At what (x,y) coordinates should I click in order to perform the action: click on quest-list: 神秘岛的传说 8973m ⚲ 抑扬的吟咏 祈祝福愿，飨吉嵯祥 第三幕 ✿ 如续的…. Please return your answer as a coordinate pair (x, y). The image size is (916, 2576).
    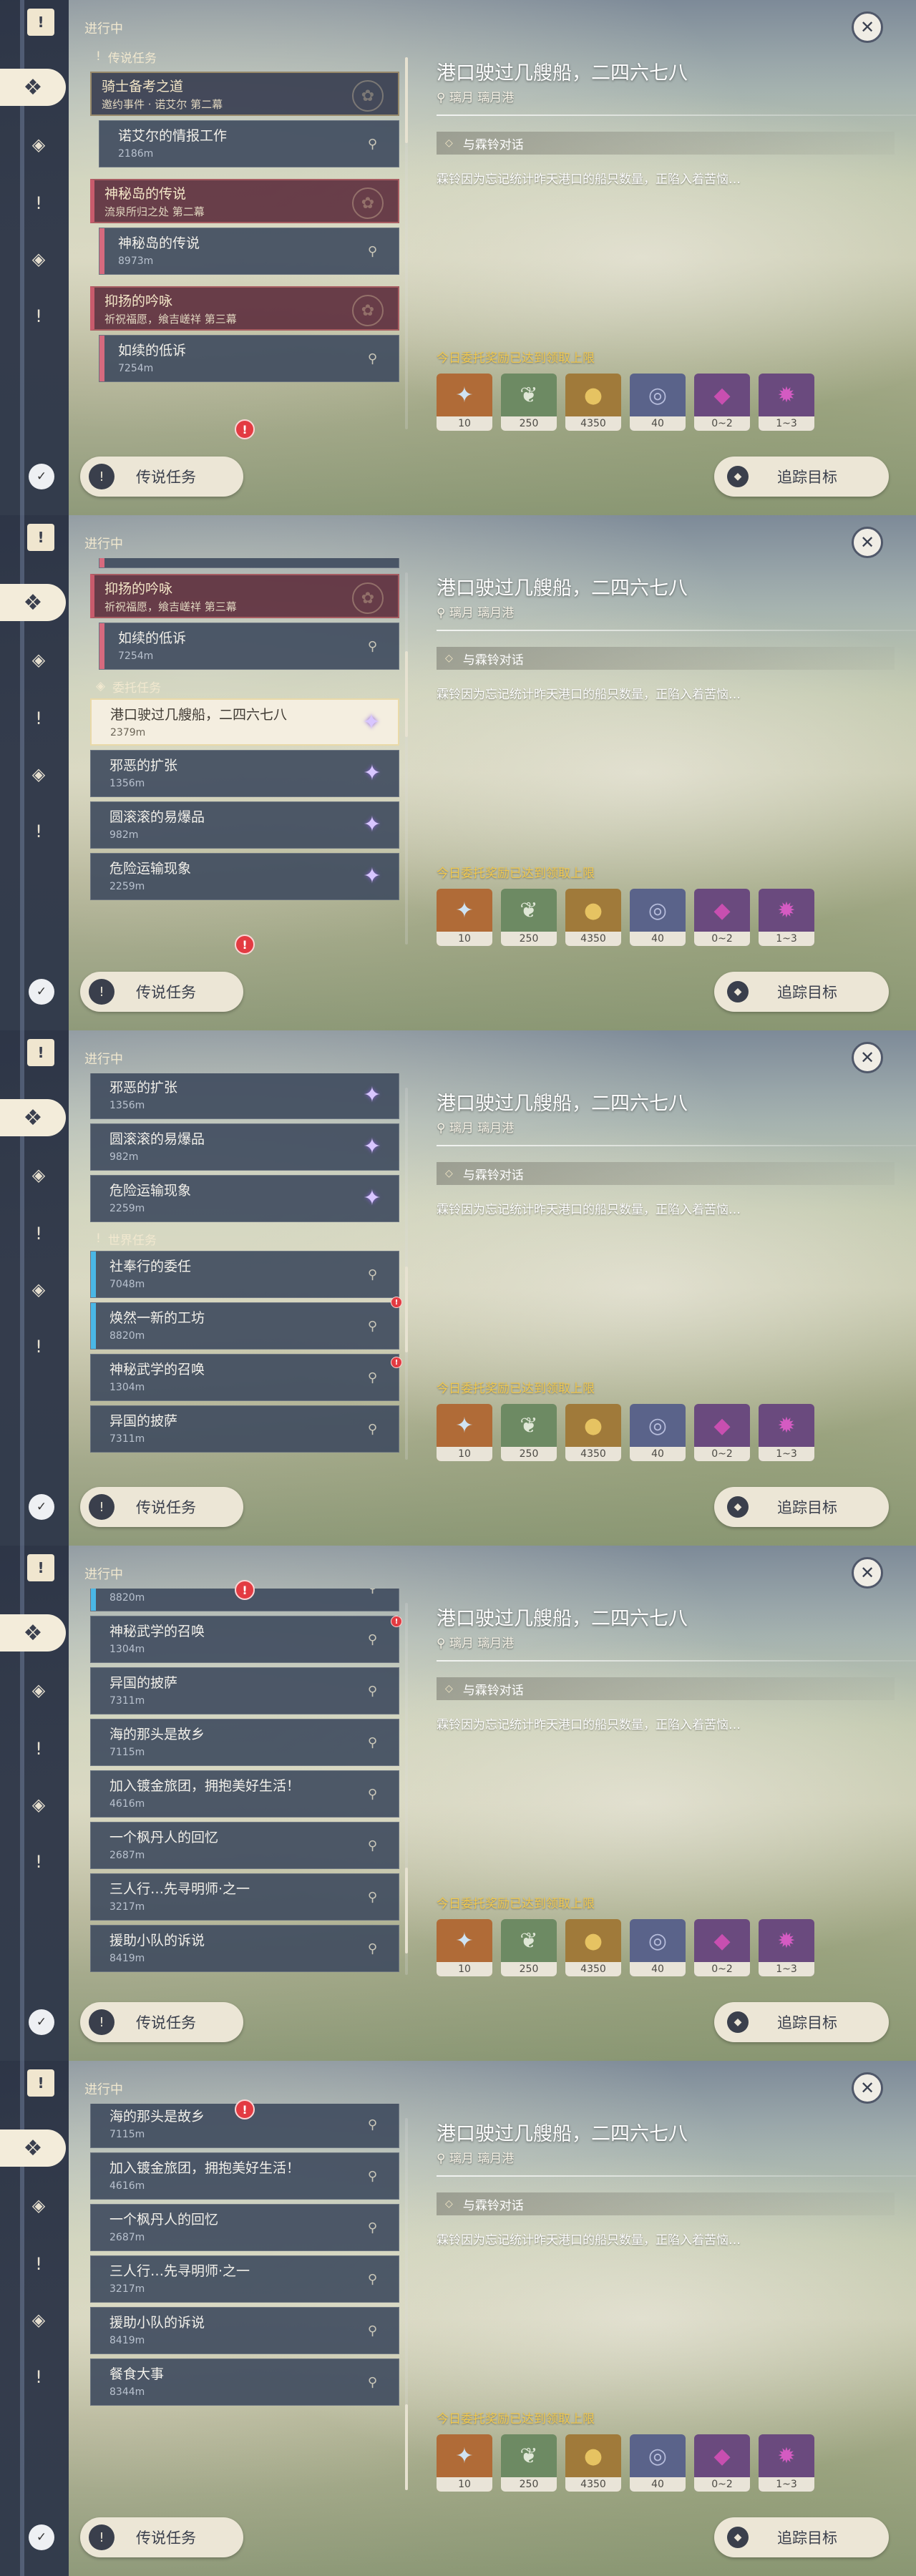
    Looking at the image, I should click on (241, 752).